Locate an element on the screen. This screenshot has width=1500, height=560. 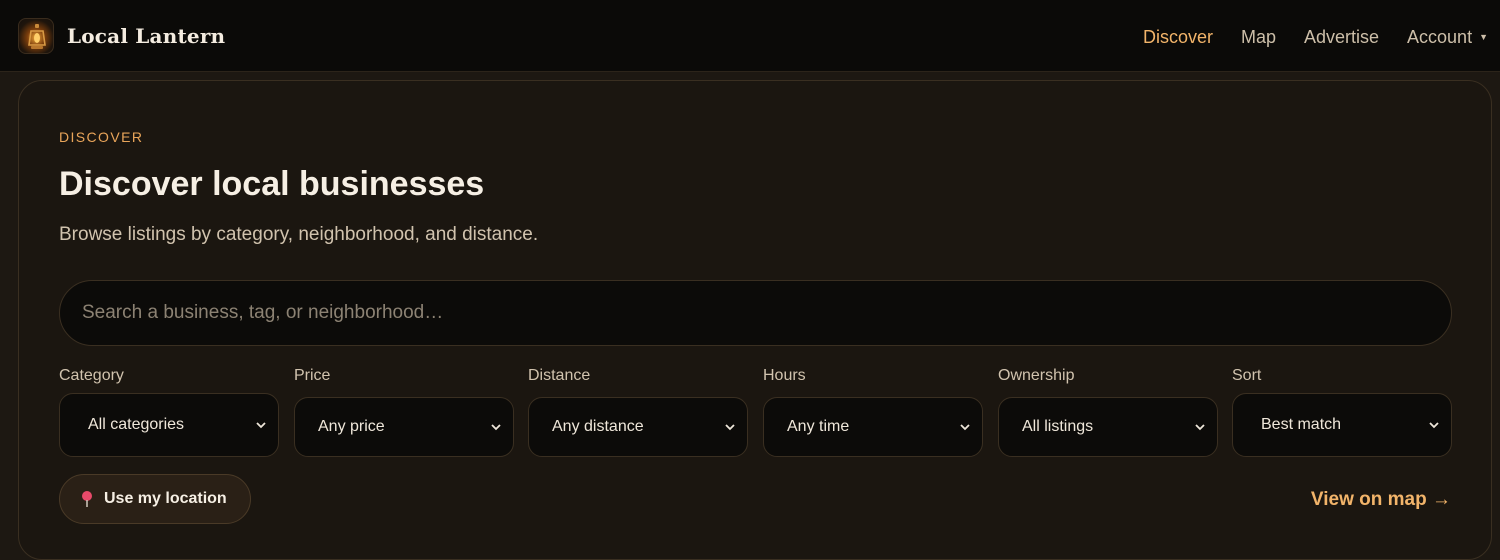
filter-label: Sort is located at coordinates (1247, 375).